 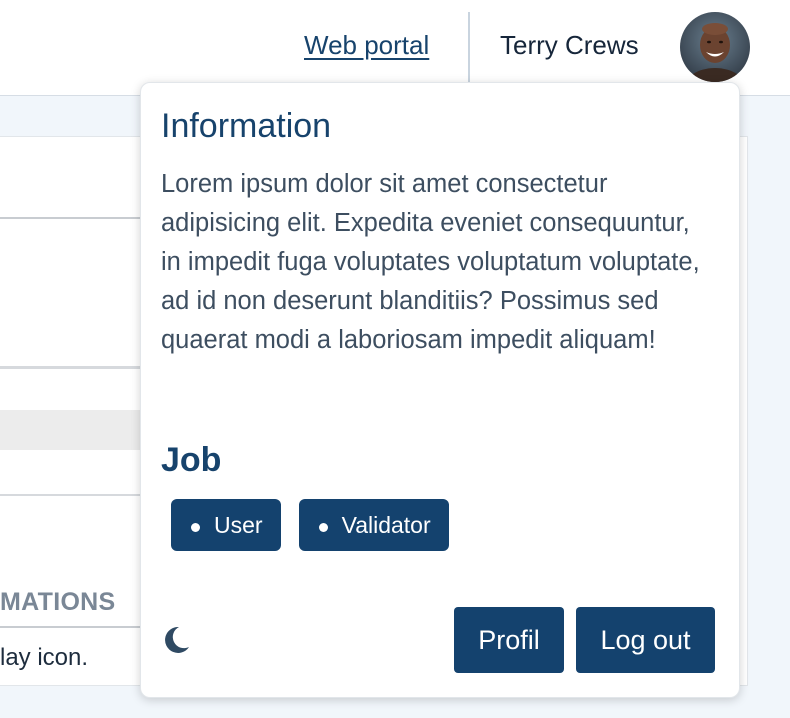 I want to click on job-title: Job, so click(x=191, y=460).